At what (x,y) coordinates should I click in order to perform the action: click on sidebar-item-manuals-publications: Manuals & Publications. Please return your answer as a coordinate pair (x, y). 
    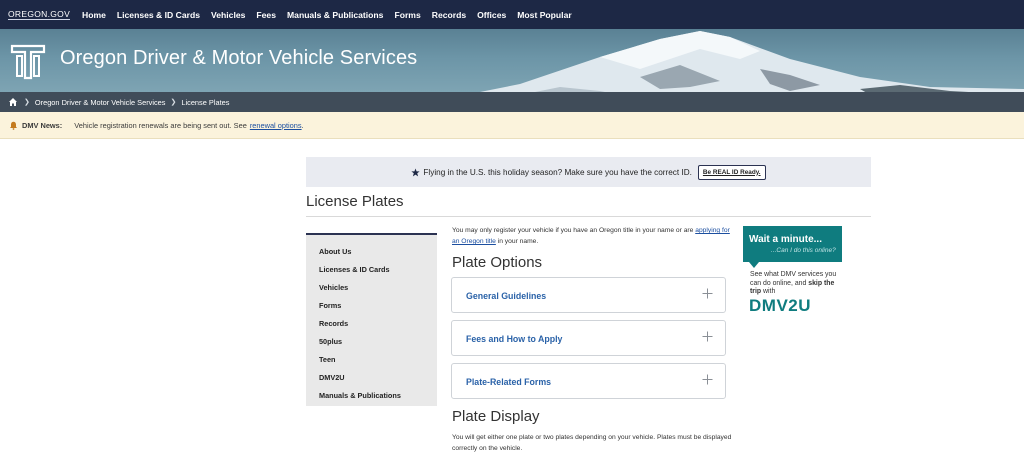
    Looking at the image, I should click on (360, 395).